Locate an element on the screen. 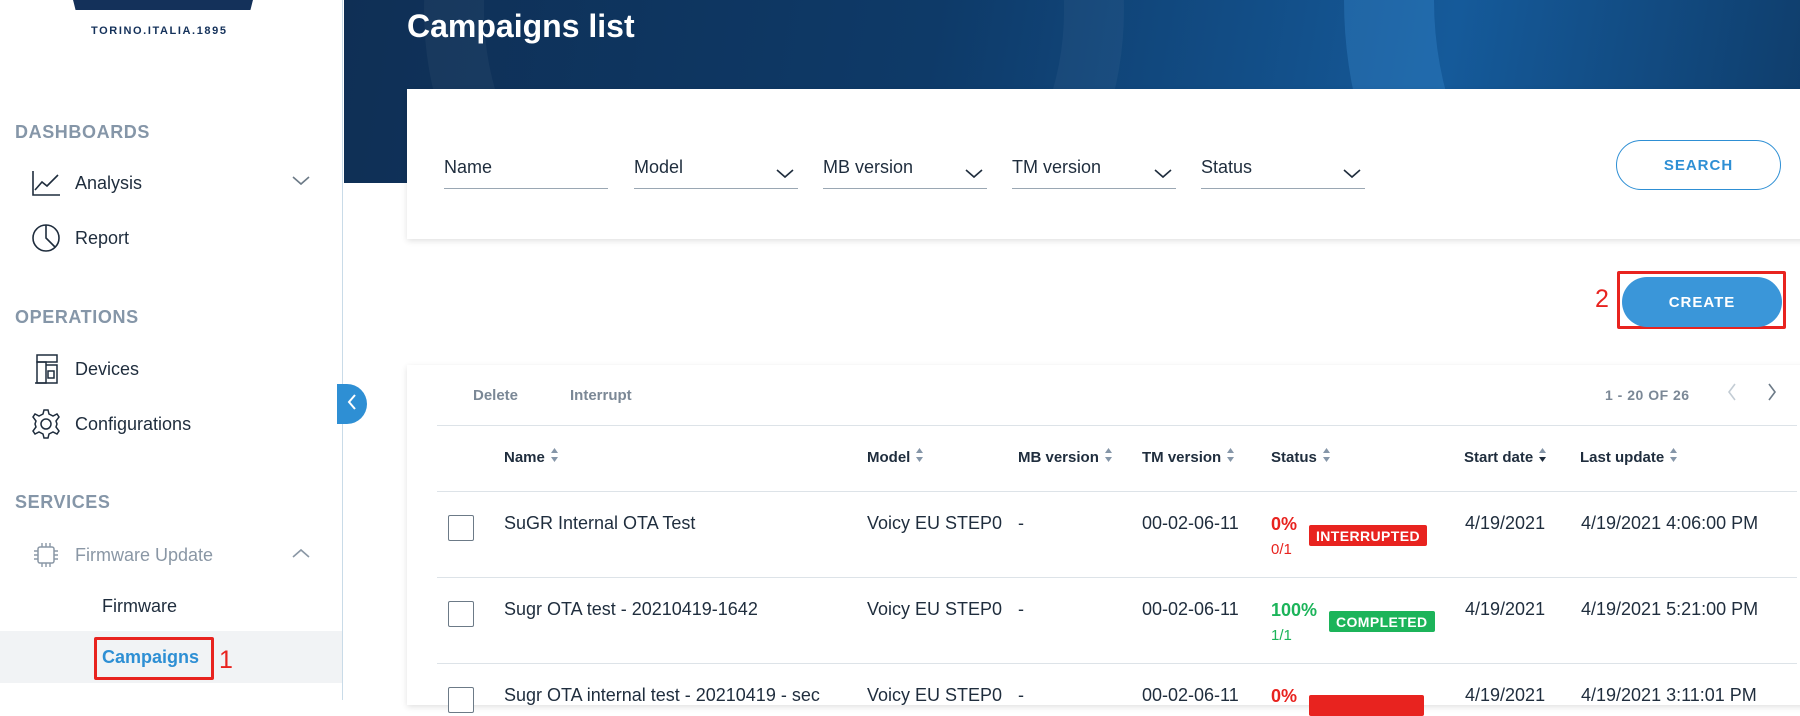 The height and width of the screenshot is (716, 1800). sidebar-item-label: Firmware Update is located at coordinates (144, 554).